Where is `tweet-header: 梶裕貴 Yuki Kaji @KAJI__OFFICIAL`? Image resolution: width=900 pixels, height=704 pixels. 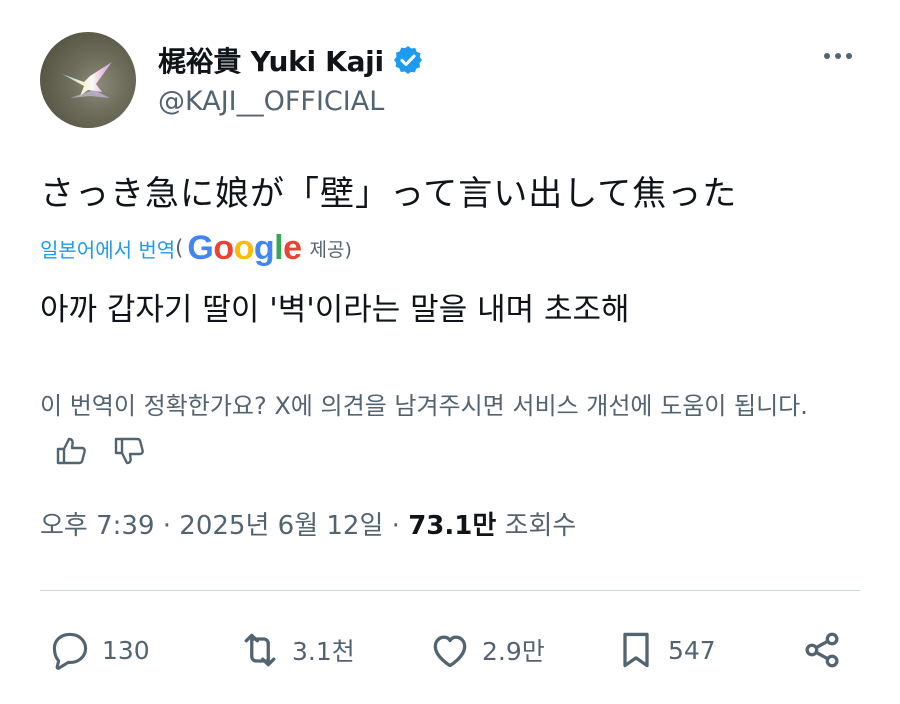 tweet-header: 梶裕貴 Yuki Kaji @KAJI__OFFICIAL is located at coordinates (455, 80).